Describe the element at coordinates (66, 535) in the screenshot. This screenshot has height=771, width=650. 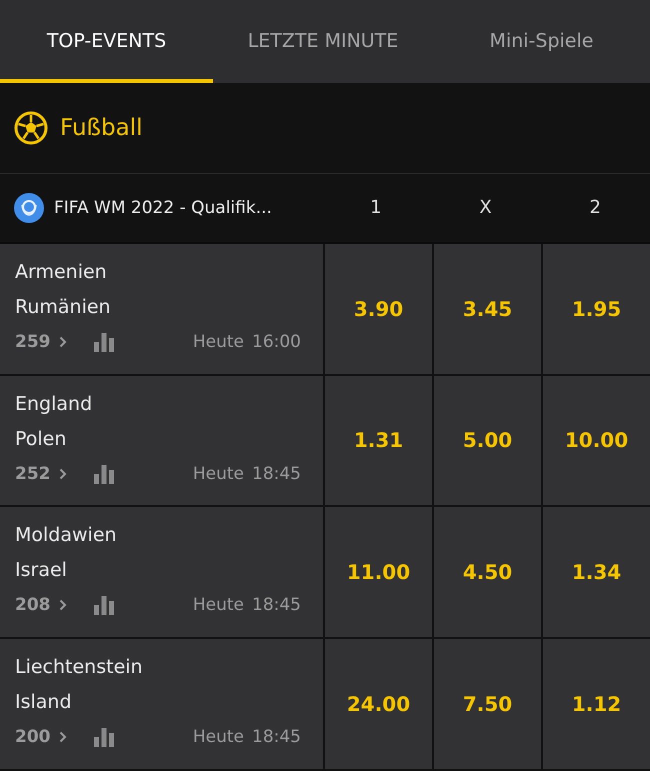
I see `home-team: Moldawien` at that location.